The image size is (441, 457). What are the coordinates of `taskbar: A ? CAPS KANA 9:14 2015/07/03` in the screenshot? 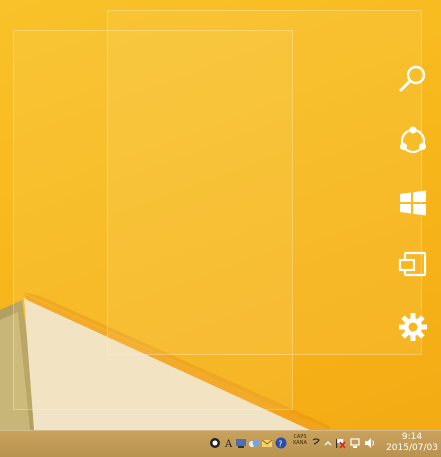 It's located at (220, 443).